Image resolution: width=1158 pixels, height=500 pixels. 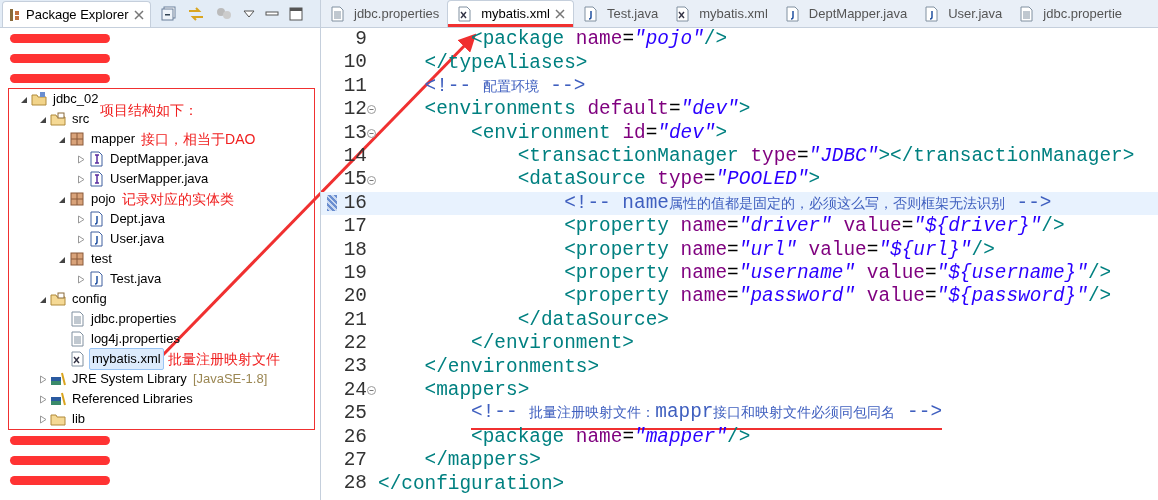 What do you see at coordinates (599, 133) in the screenshot?
I see `code-line: <environment id="dev">` at bounding box center [599, 133].